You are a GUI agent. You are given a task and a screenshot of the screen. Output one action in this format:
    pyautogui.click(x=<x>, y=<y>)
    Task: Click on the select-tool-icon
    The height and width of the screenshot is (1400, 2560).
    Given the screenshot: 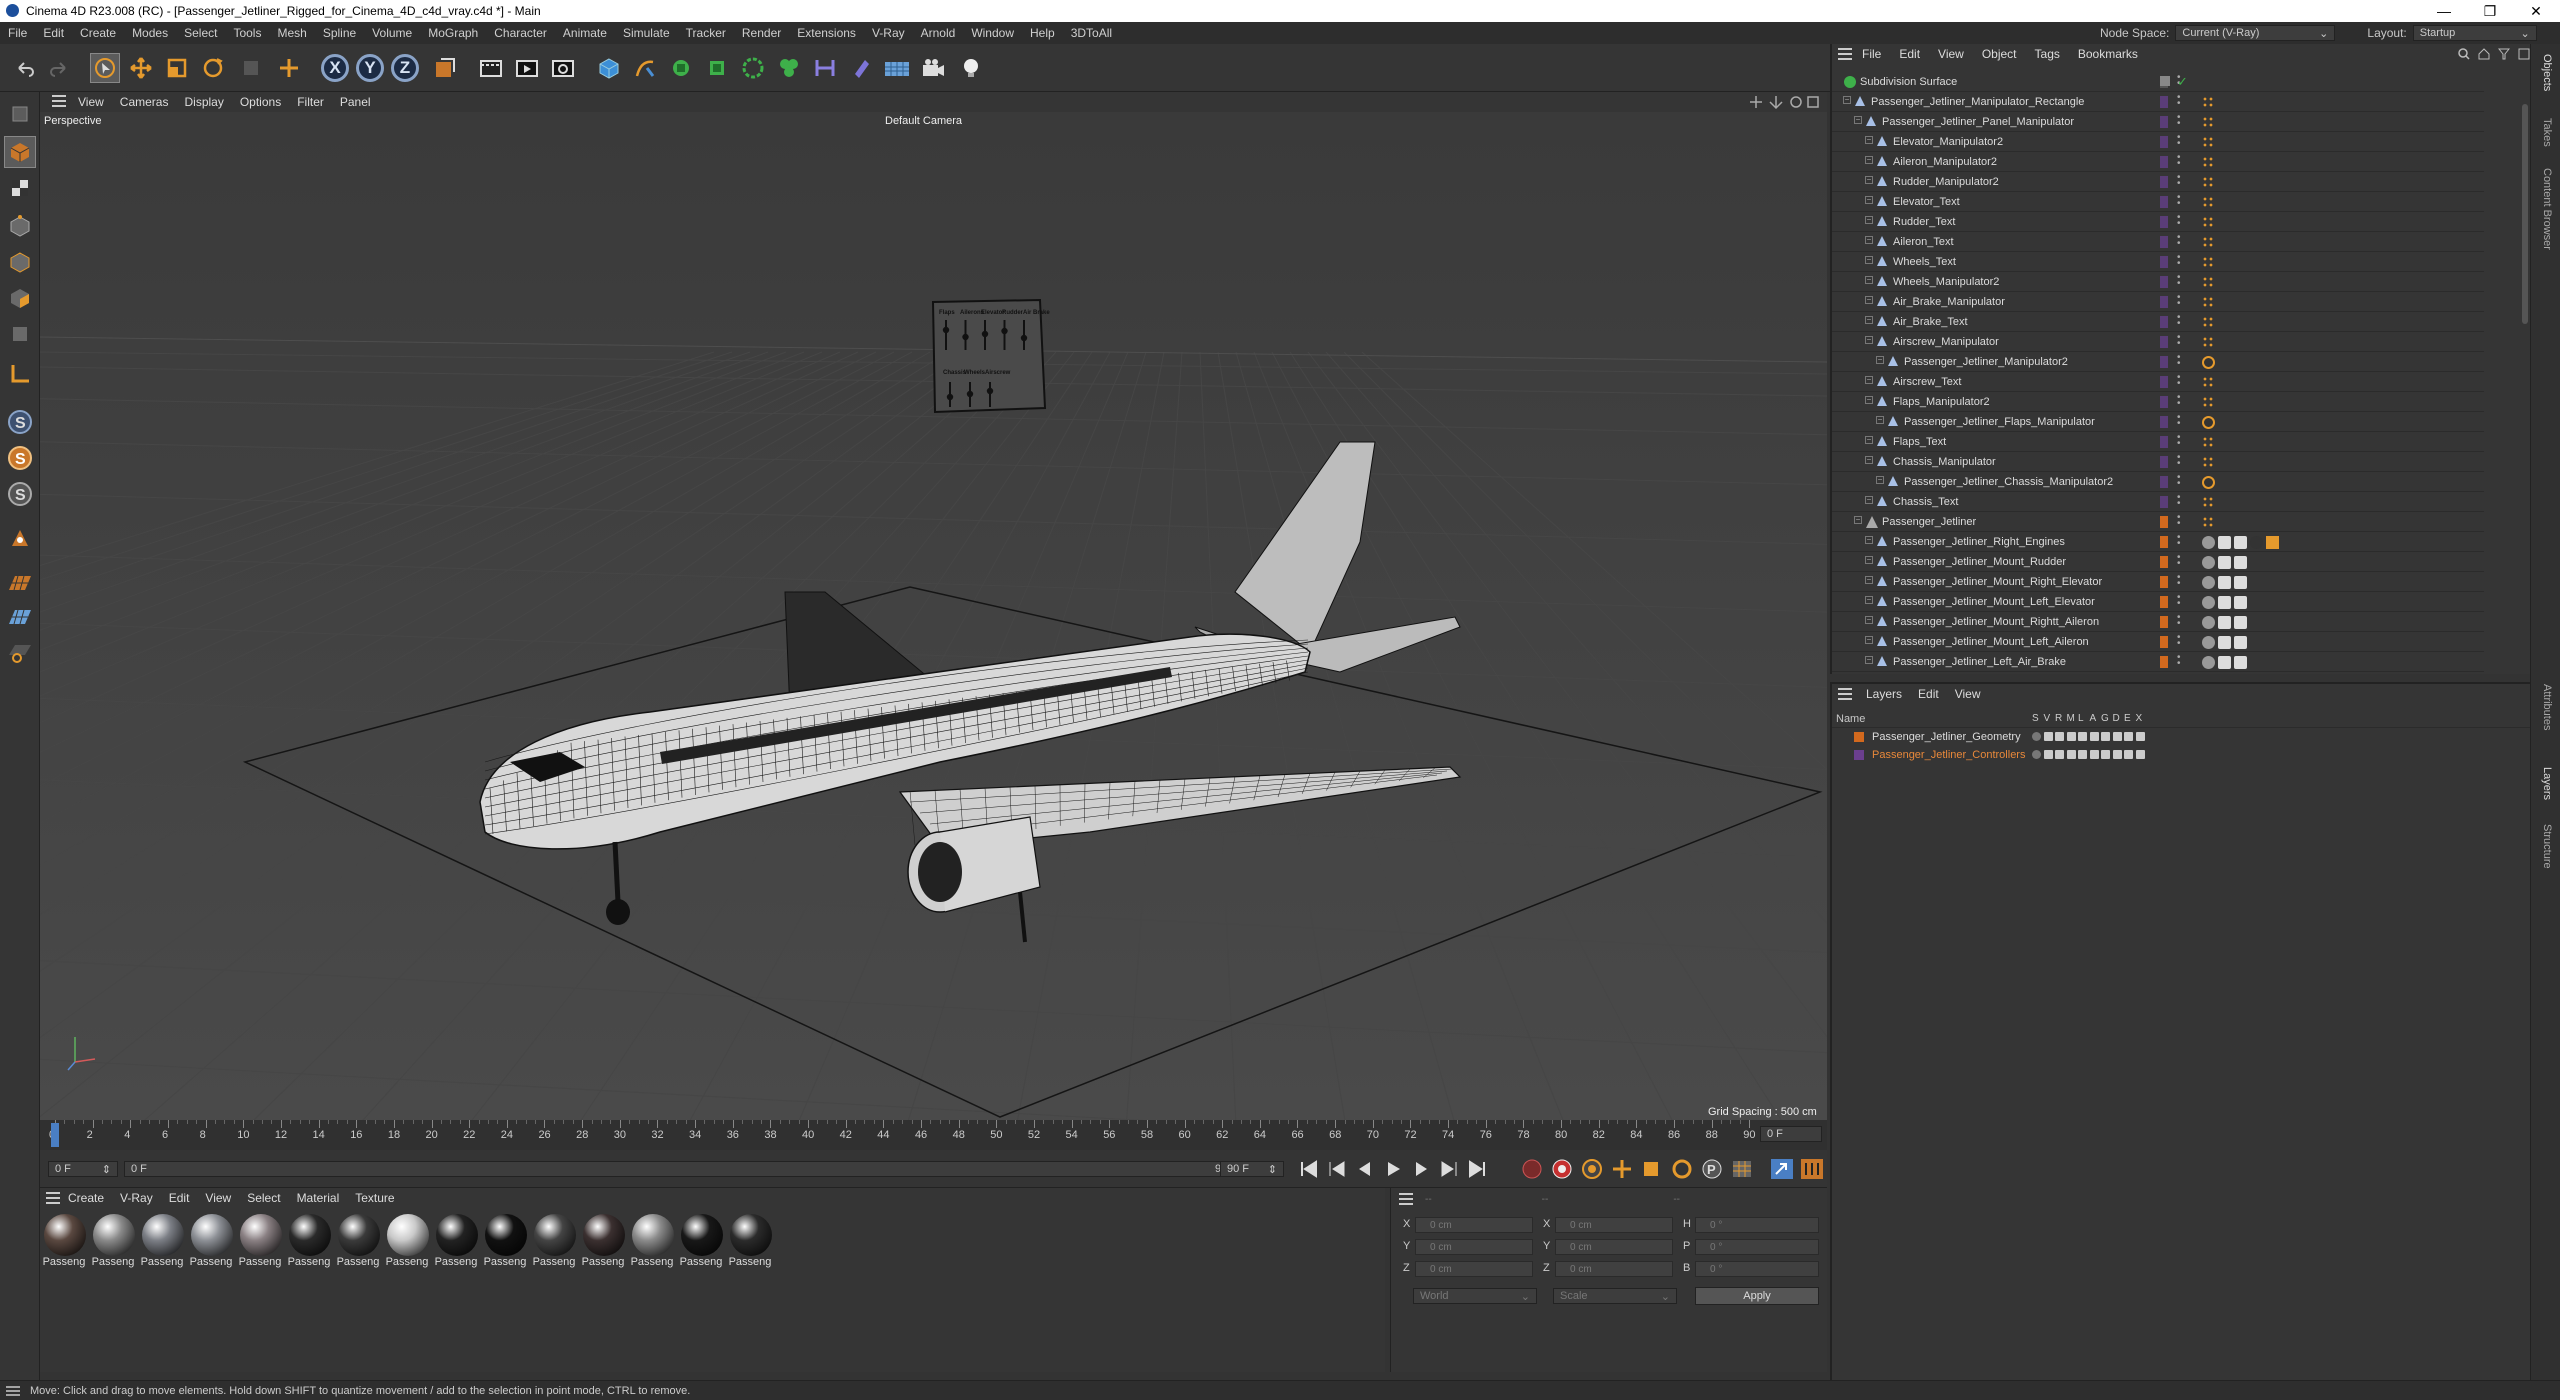 What is the action you would take?
    pyautogui.click(x=105, y=68)
    